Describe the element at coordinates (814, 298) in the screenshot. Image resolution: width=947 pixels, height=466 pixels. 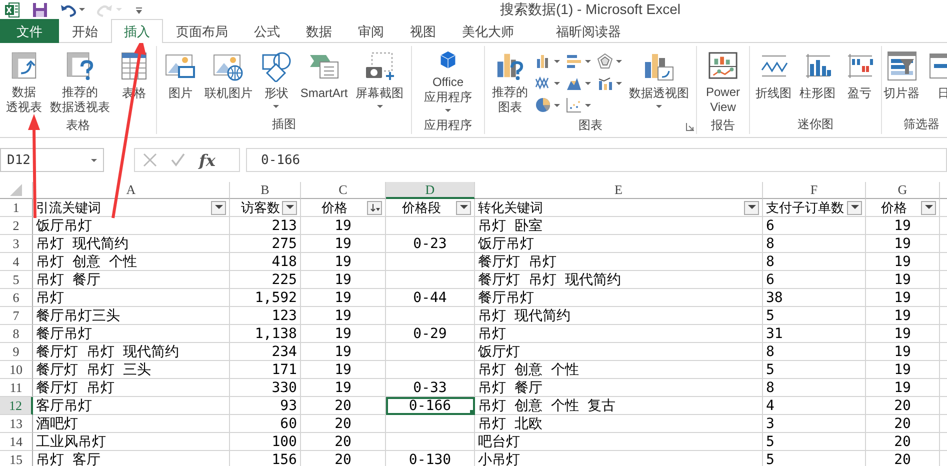
I see `table-cell: 38` at that location.